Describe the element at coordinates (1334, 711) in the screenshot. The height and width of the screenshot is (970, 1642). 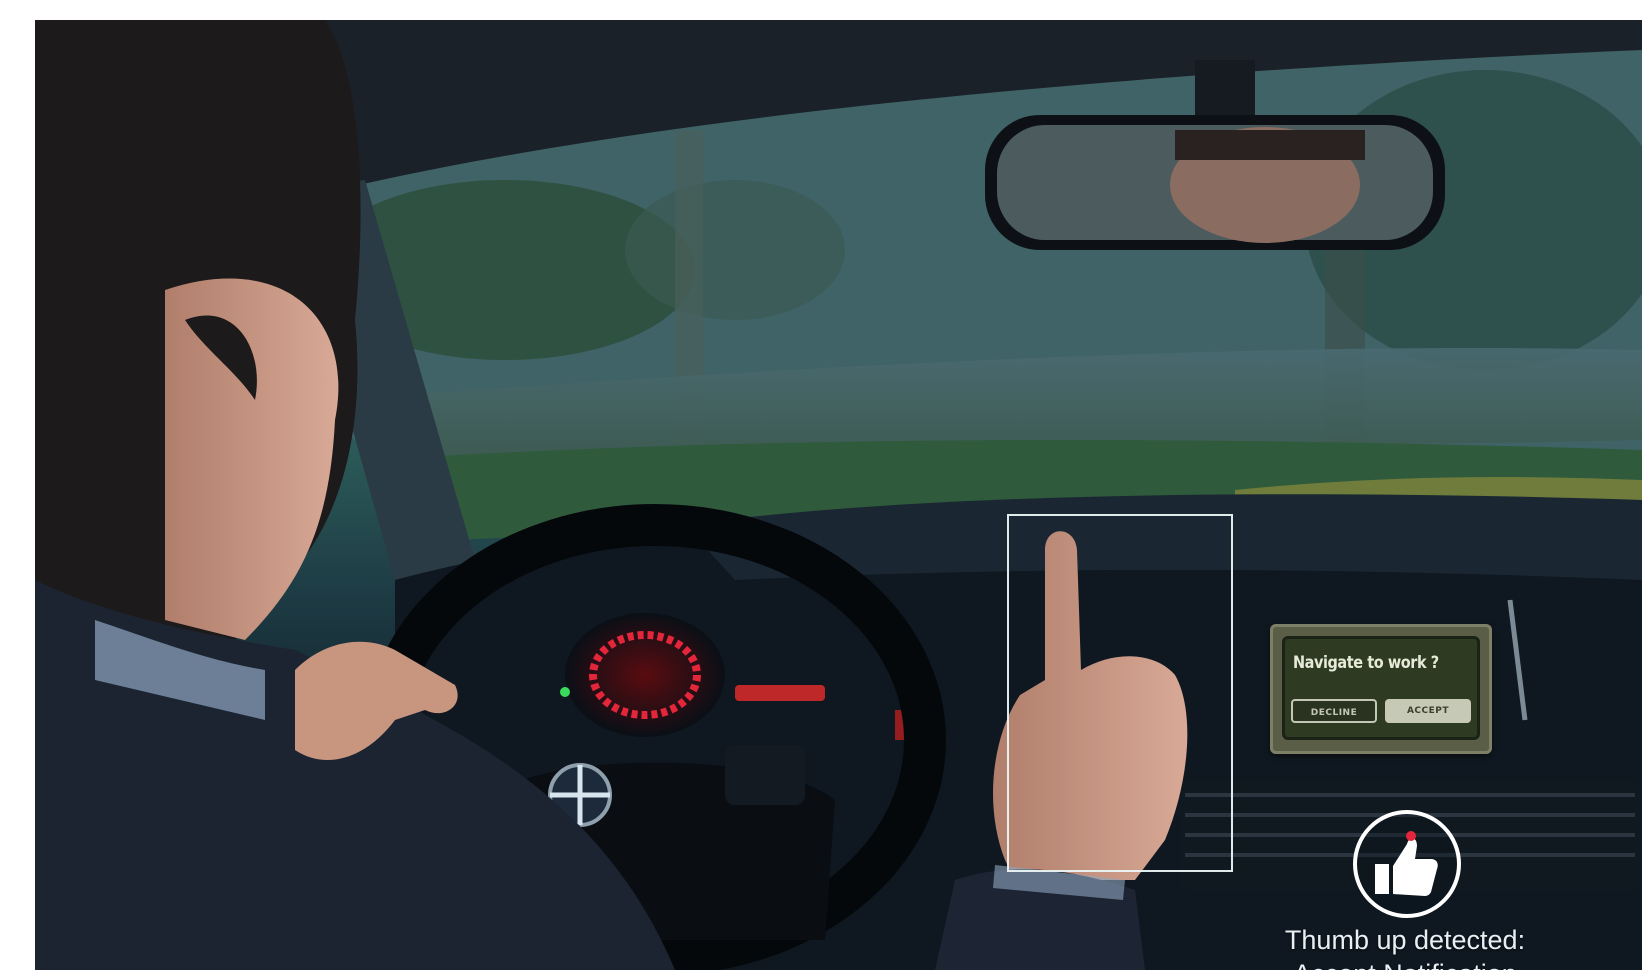
I see `decline-button: DECLINE` at that location.